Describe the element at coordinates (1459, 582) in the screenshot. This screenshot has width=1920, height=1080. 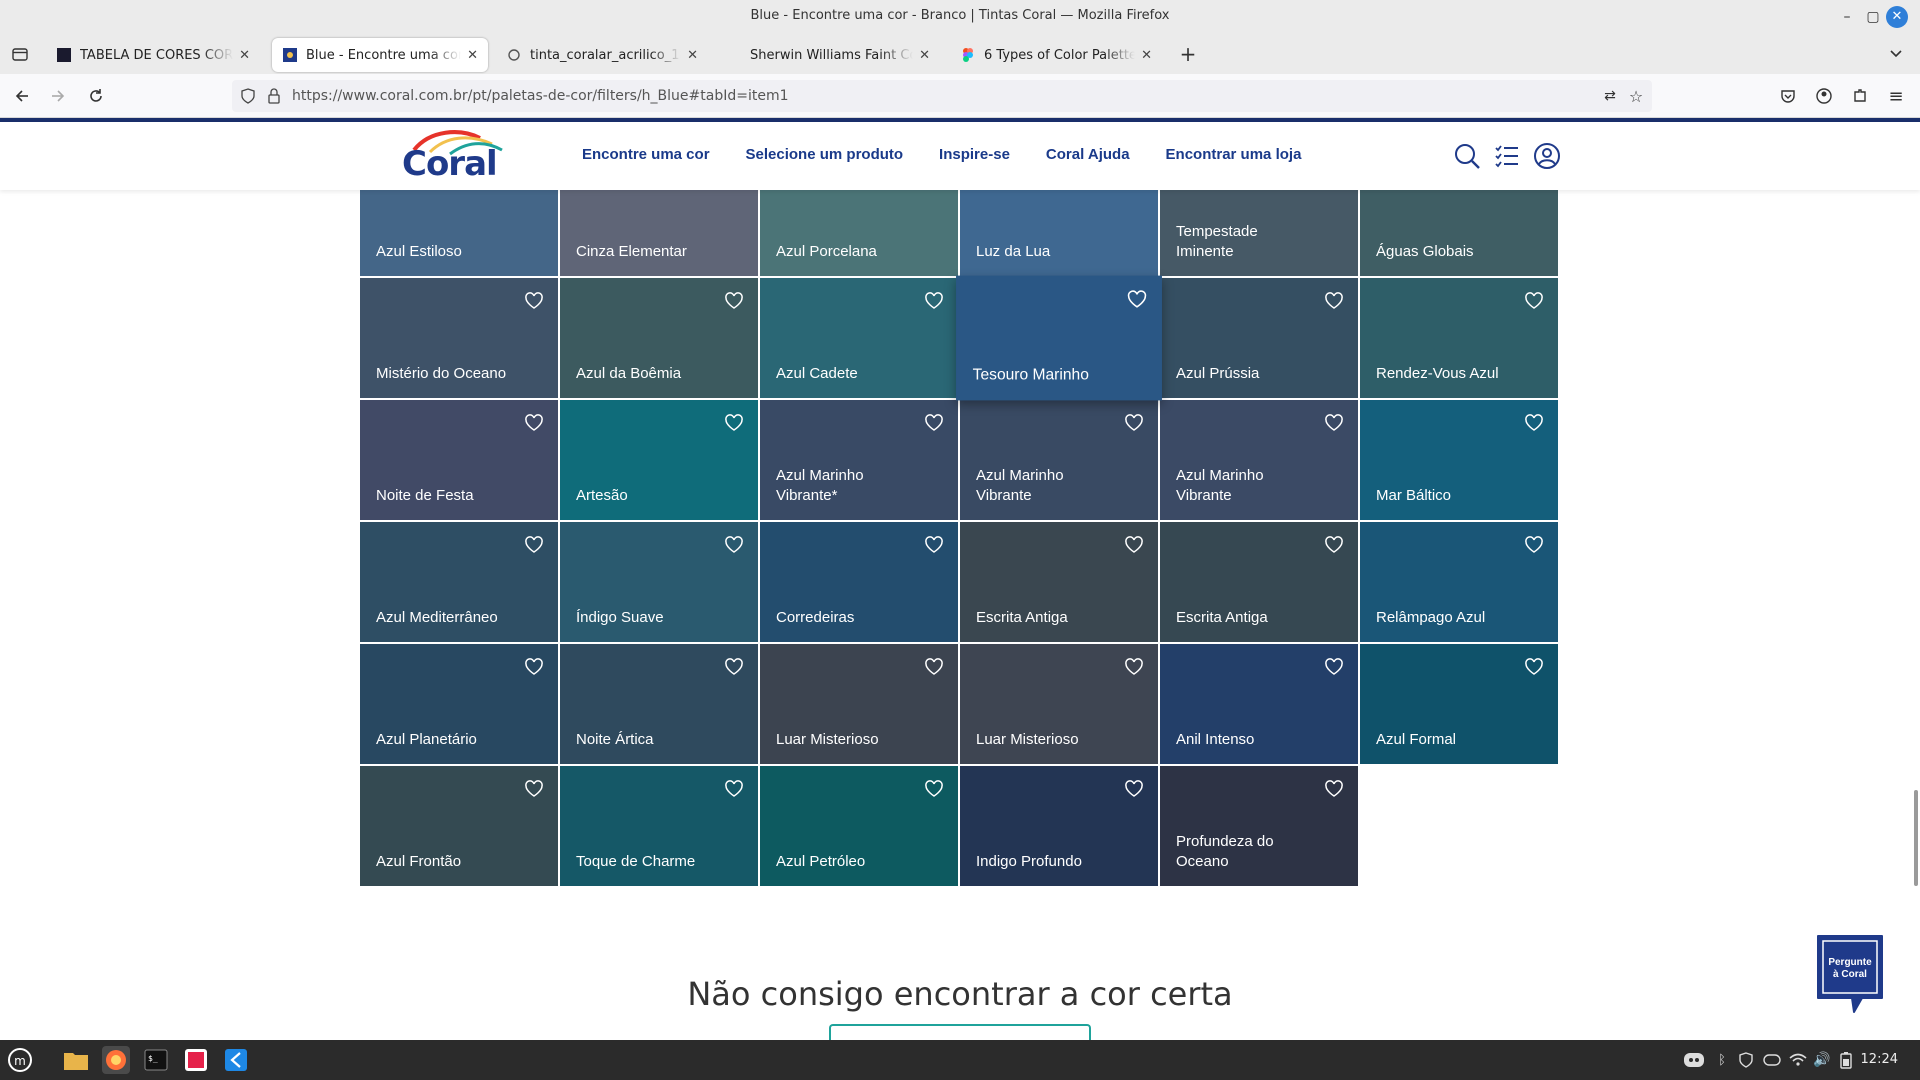
I see `color-swatch: Relâmpago Azul` at that location.